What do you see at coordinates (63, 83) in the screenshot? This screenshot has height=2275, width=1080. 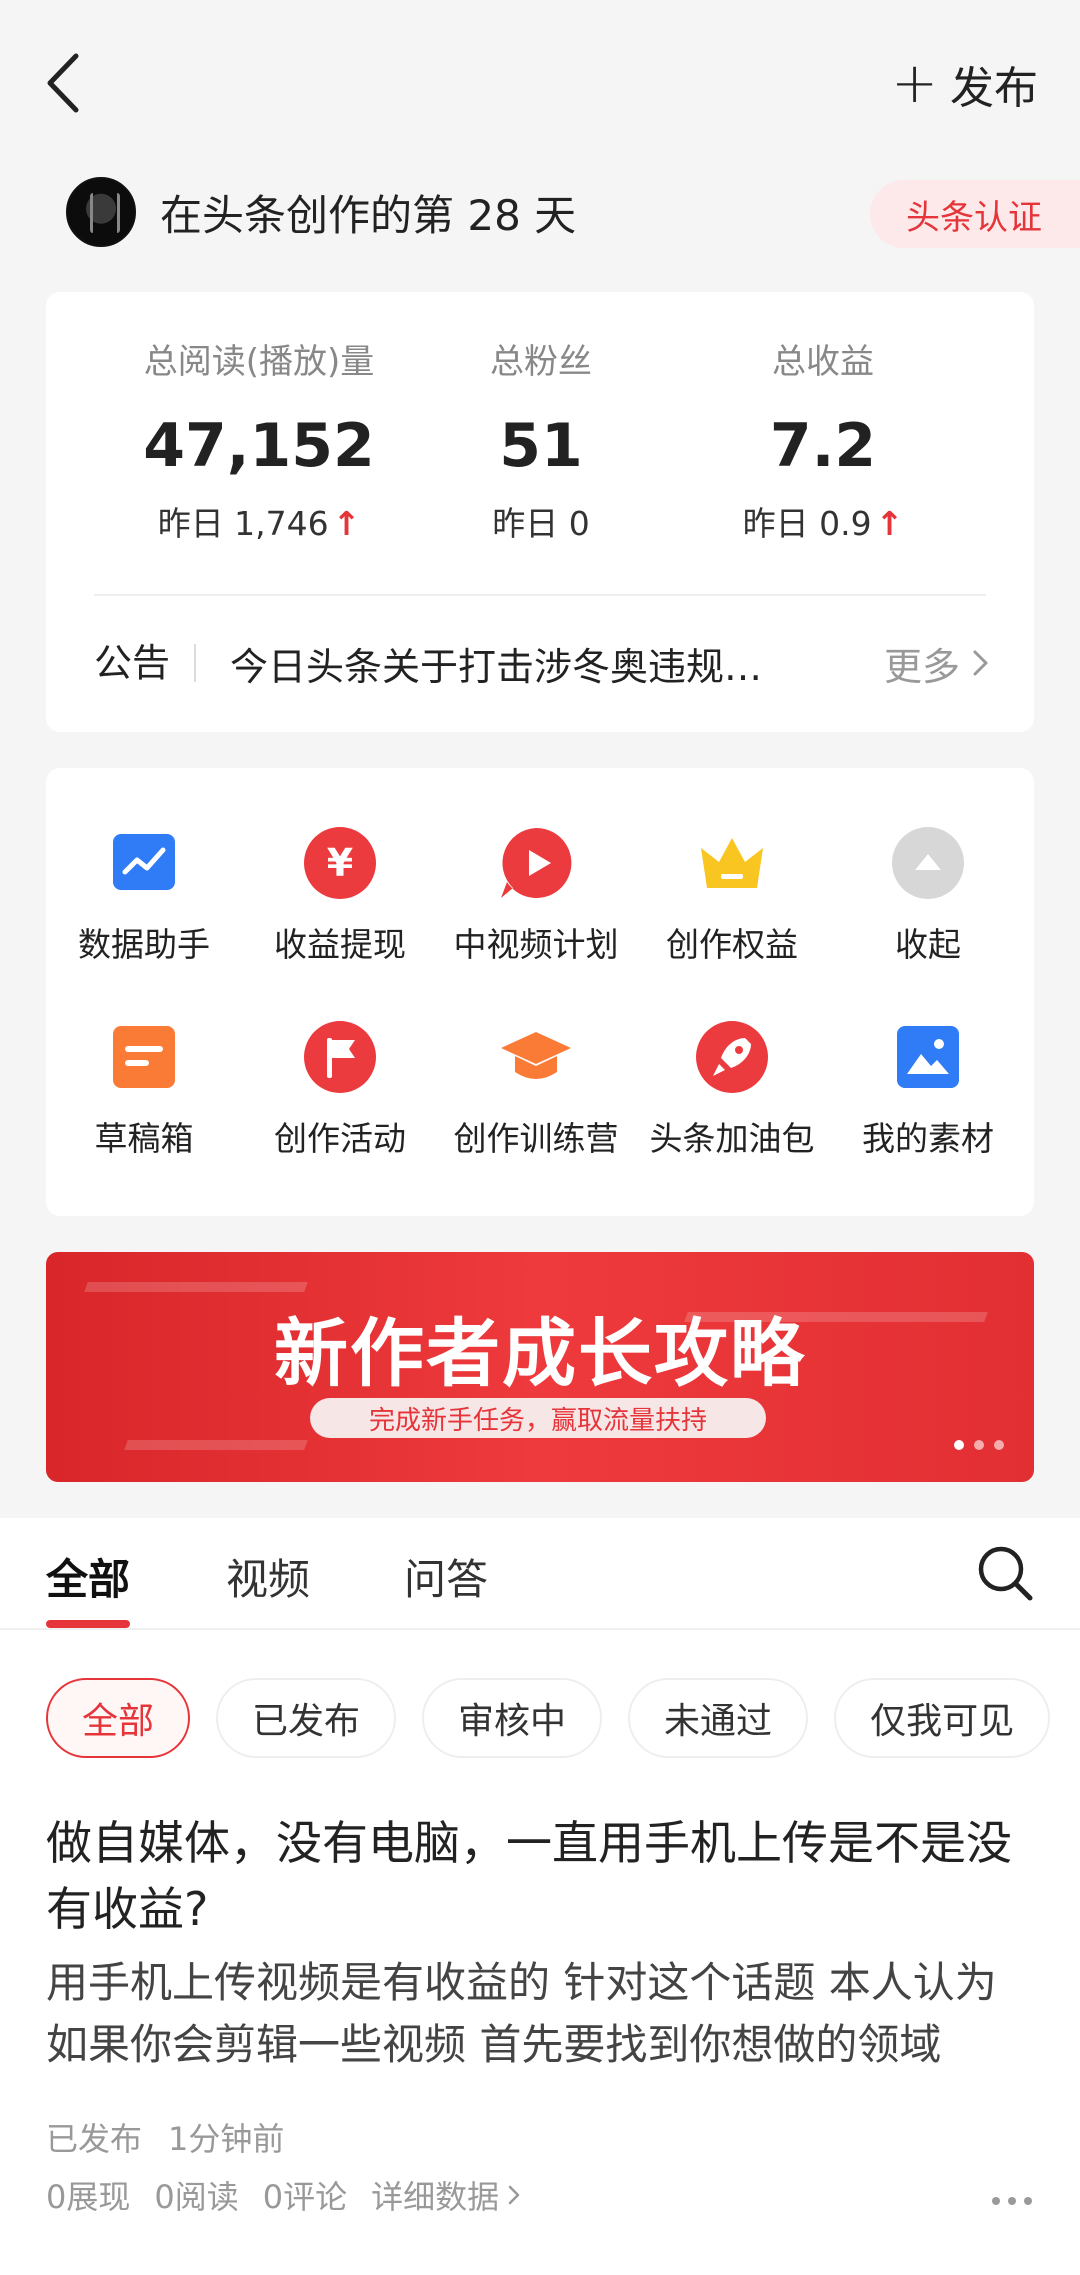 I see `chevron-left-icon` at bounding box center [63, 83].